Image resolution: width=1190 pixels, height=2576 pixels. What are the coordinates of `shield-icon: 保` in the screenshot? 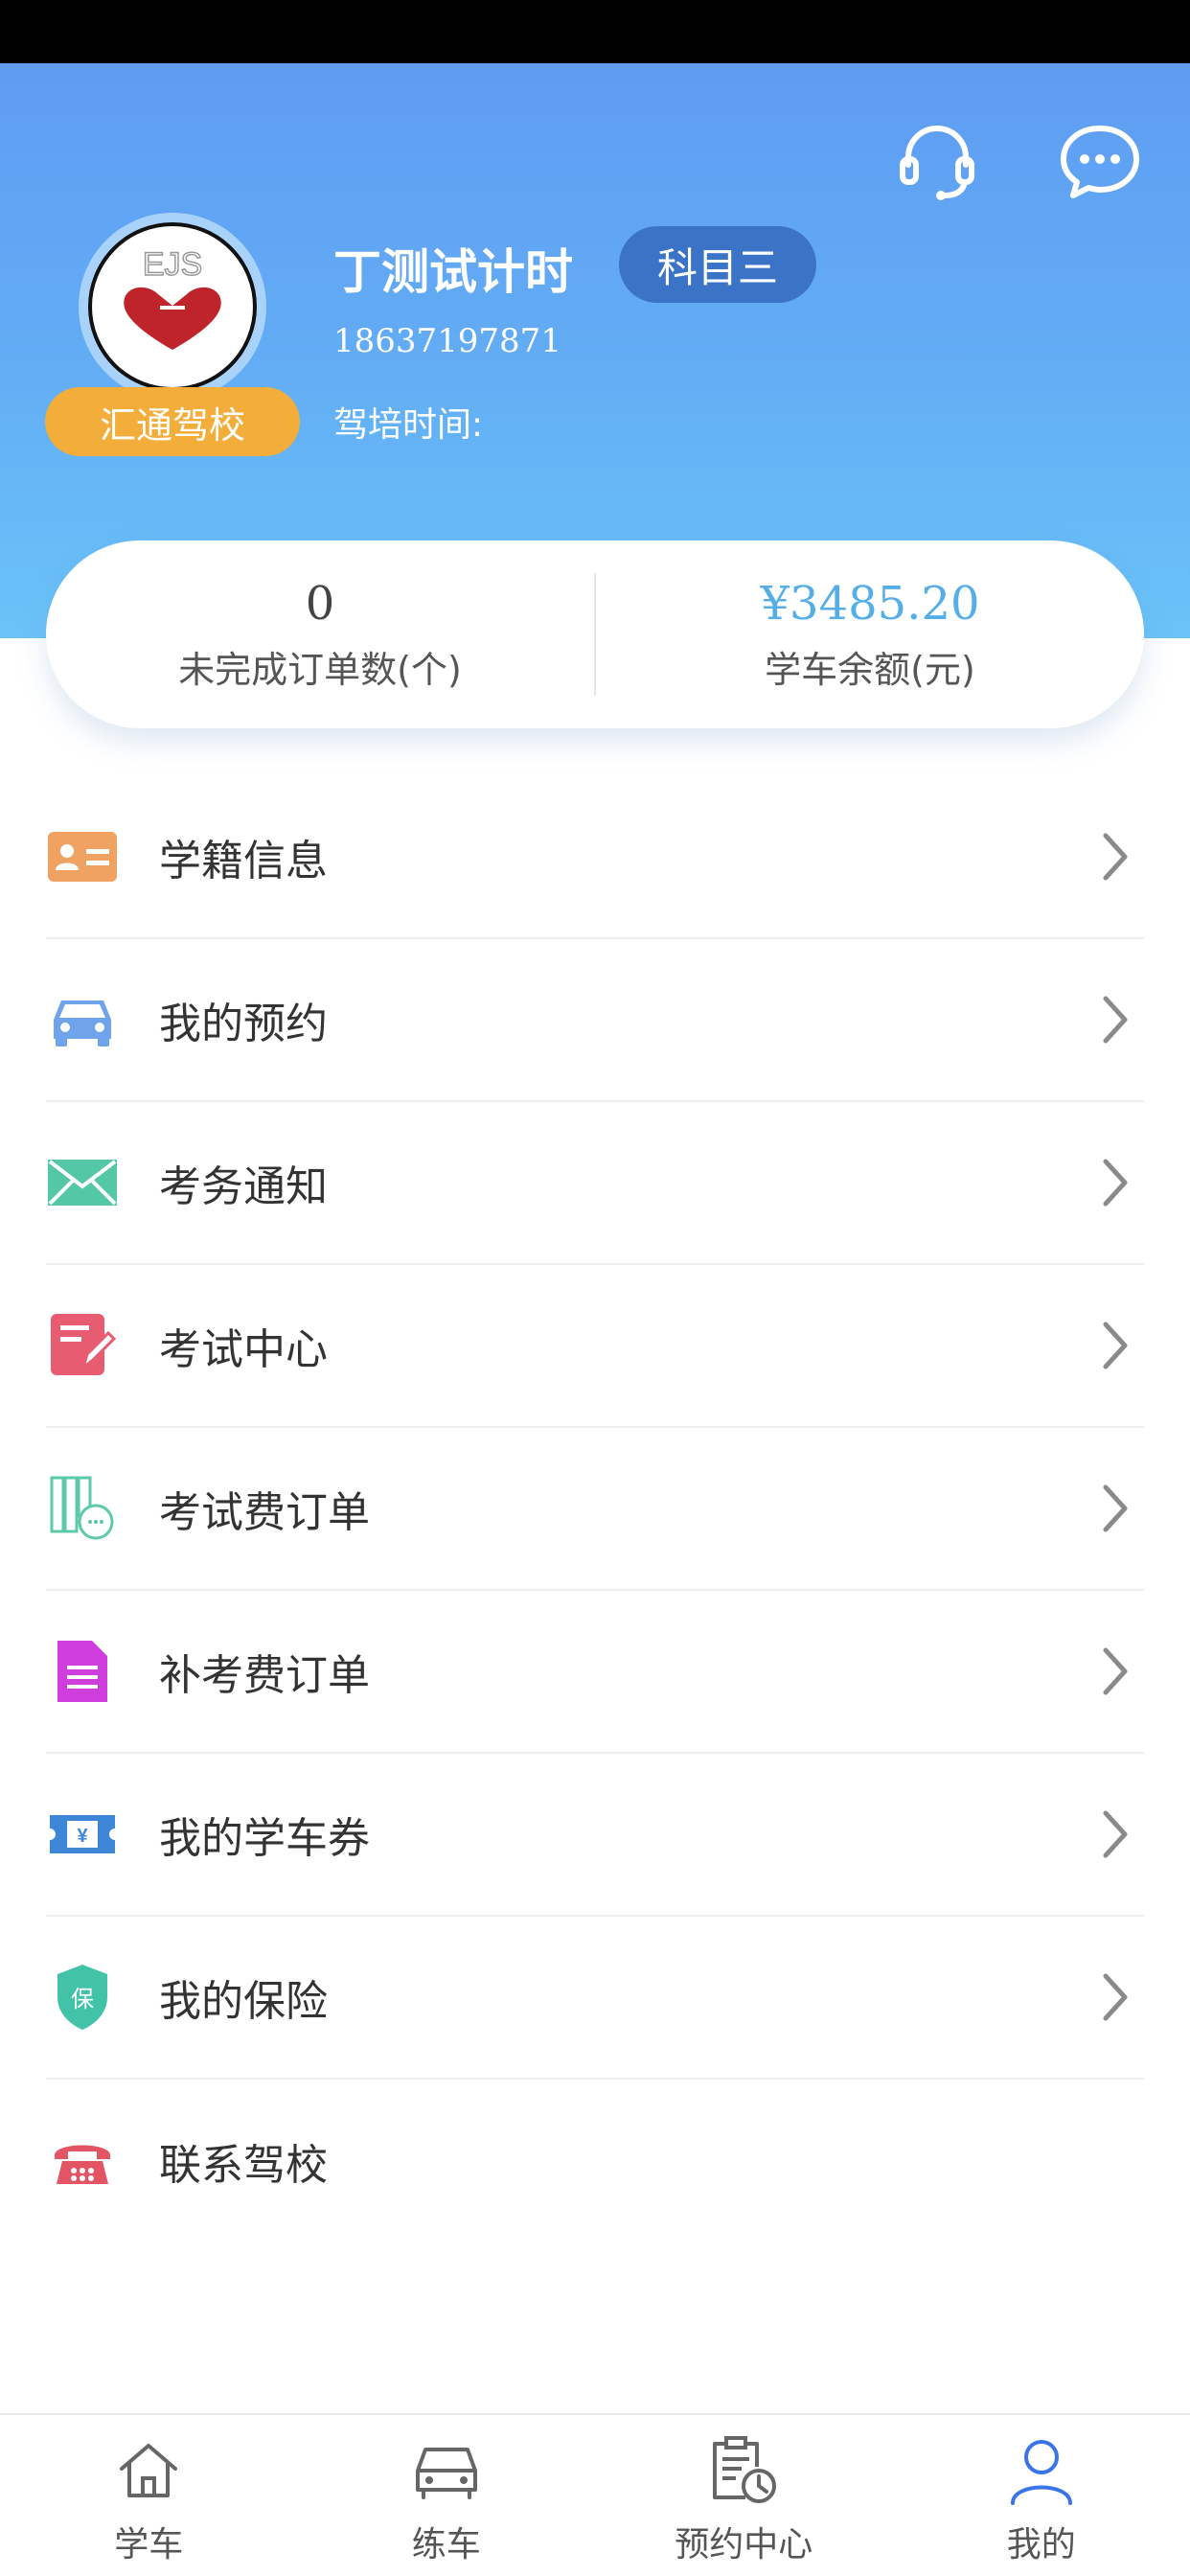 It's located at (83, 1997).